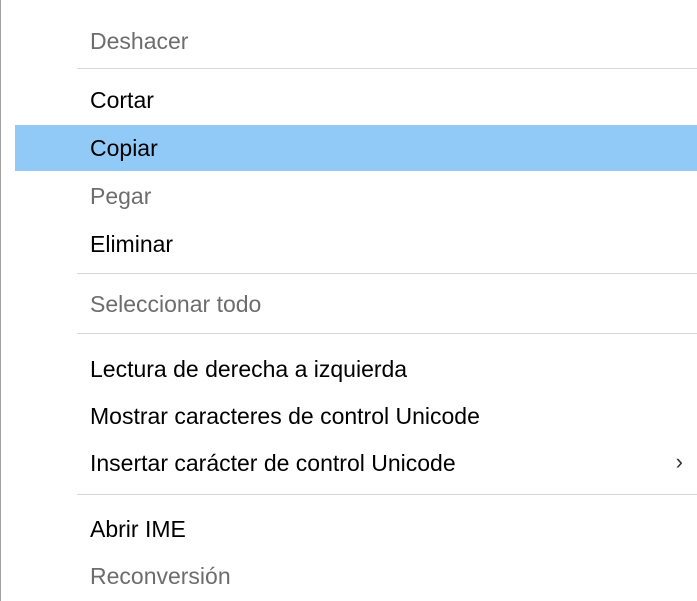 The height and width of the screenshot is (601, 697). What do you see at coordinates (122, 100) in the screenshot?
I see `menu-item-label: Cortar` at bounding box center [122, 100].